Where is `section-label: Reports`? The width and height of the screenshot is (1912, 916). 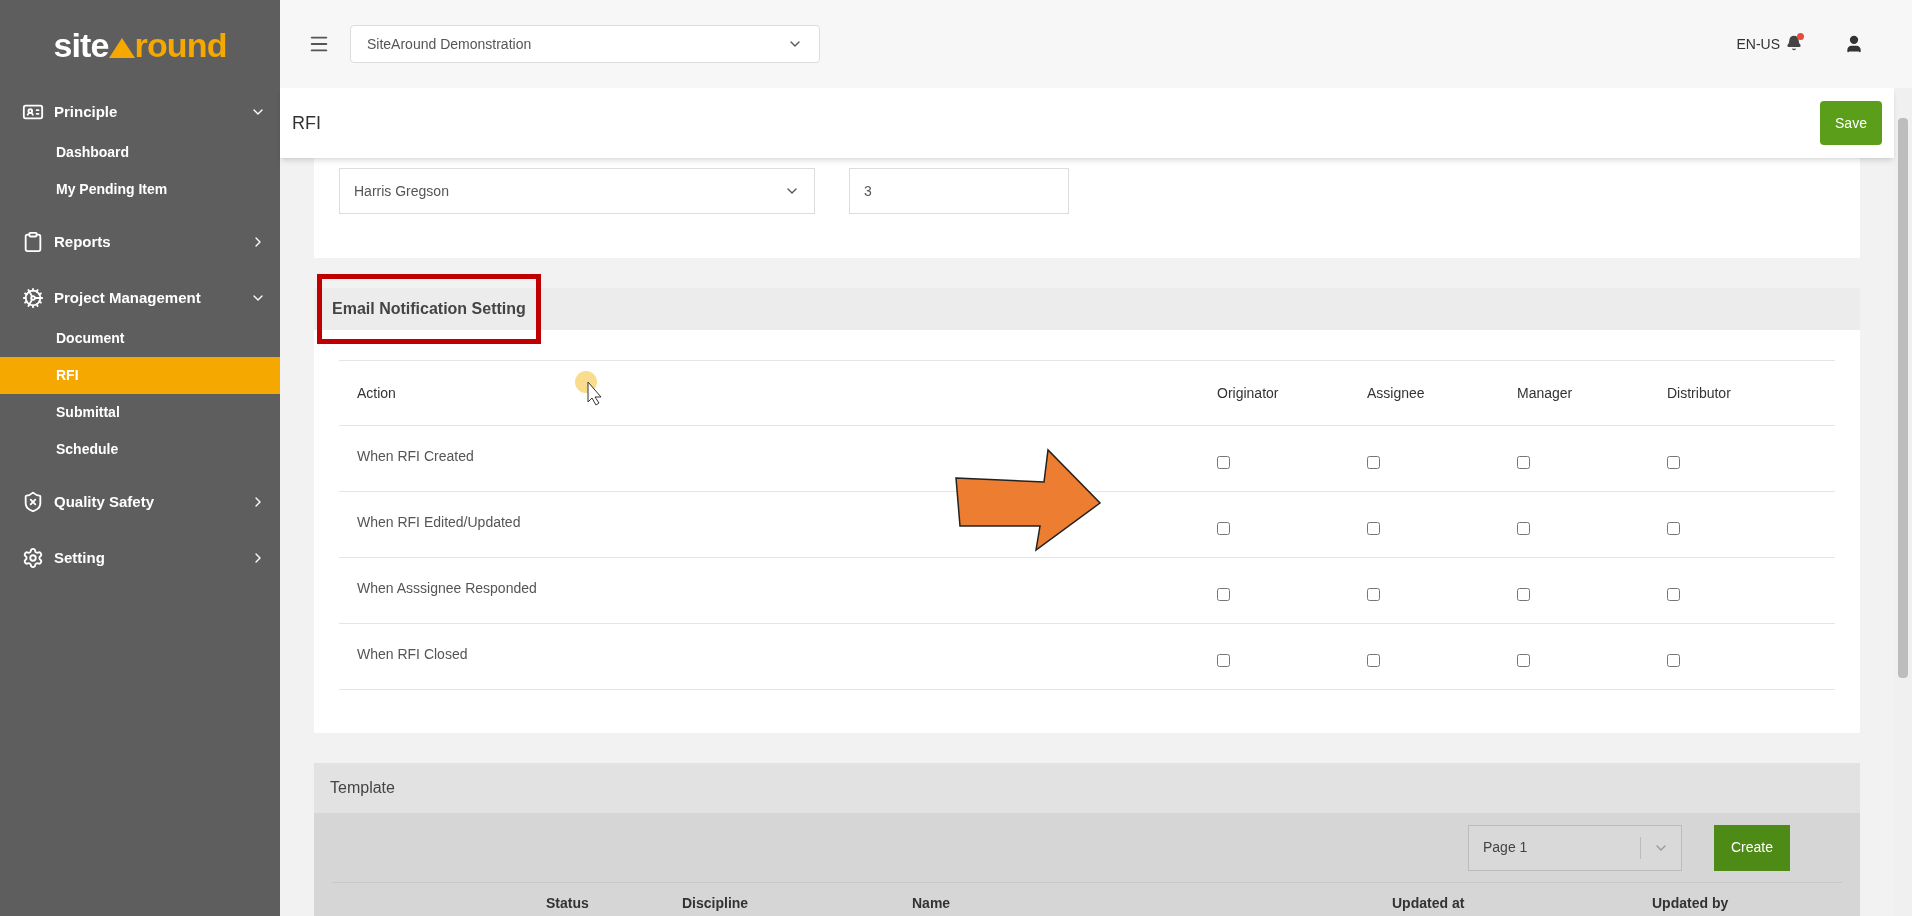
section-label: Reports is located at coordinates (83, 241).